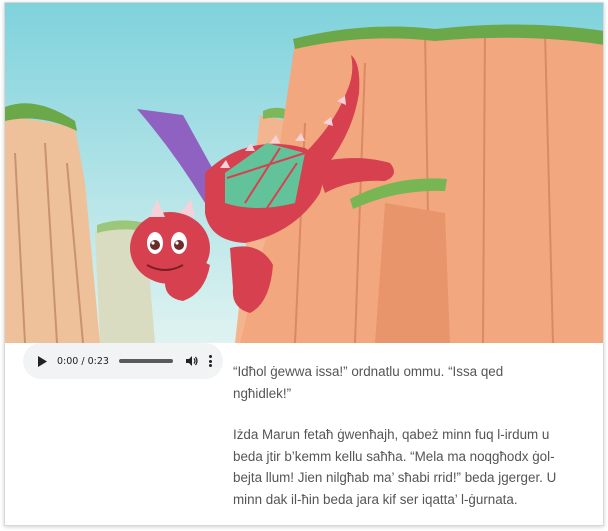 The width and height of the screenshot is (608, 531). I want to click on current-time: 0:00, so click(68, 361).